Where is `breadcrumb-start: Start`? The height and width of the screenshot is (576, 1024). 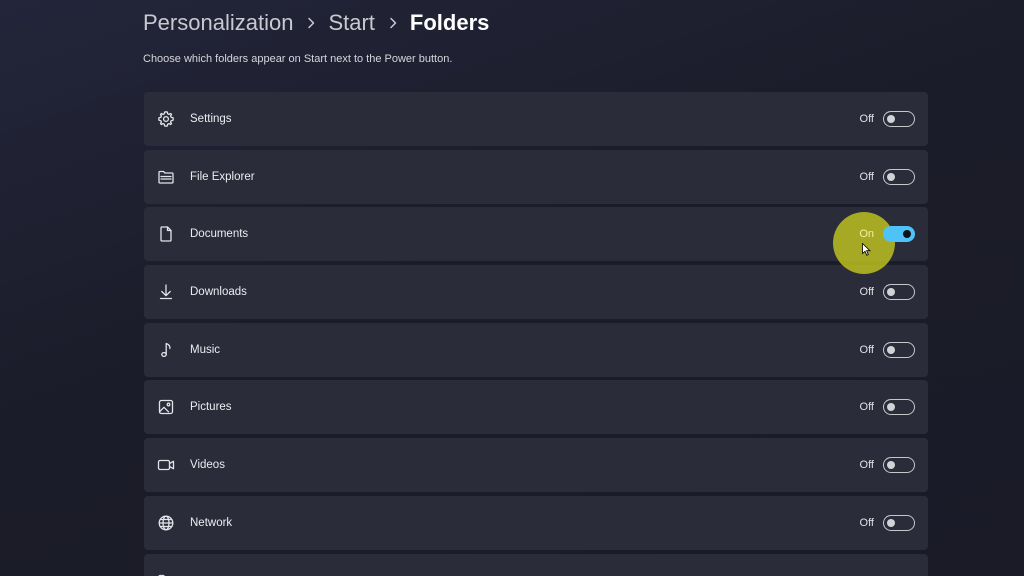
breadcrumb-start: Start is located at coordinates (351, 23).